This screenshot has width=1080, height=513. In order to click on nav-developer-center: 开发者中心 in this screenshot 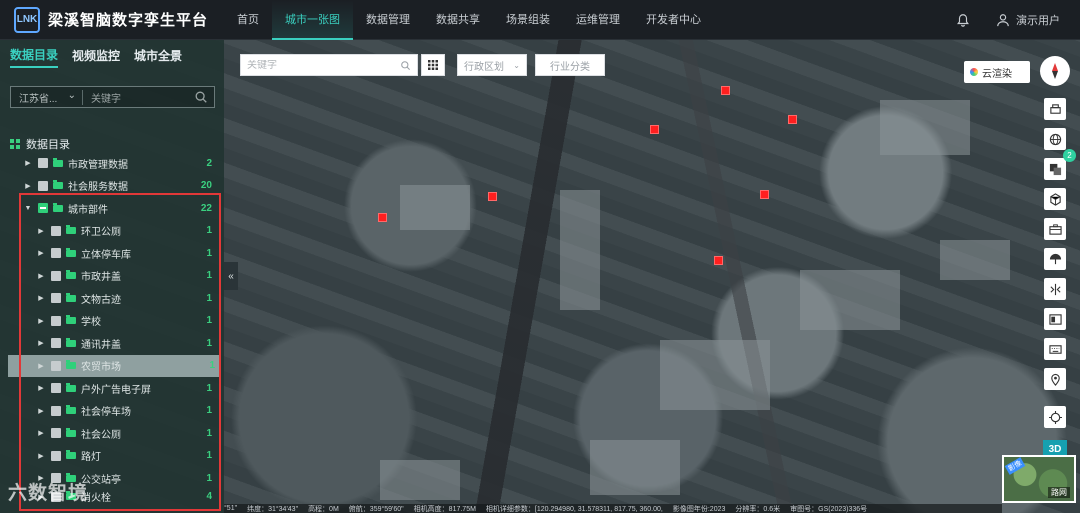, I will do `click(673, 20)`.